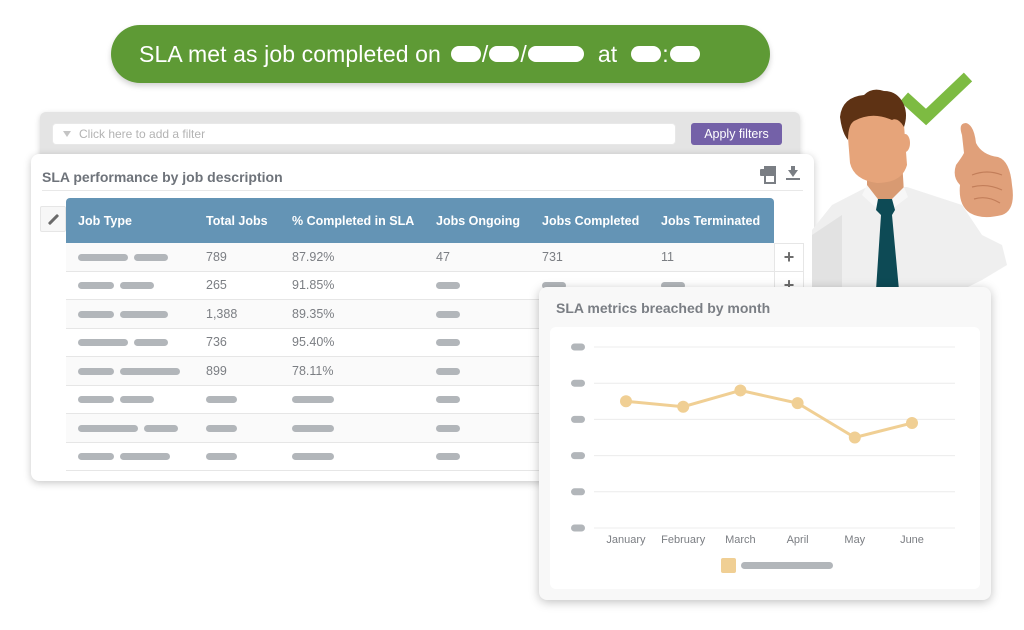 This screenshot has width=1024, height=630. Describe the element at coordinates (130, 221) in the screenshot. I see `column-header-job-type: Job Type` at that location.